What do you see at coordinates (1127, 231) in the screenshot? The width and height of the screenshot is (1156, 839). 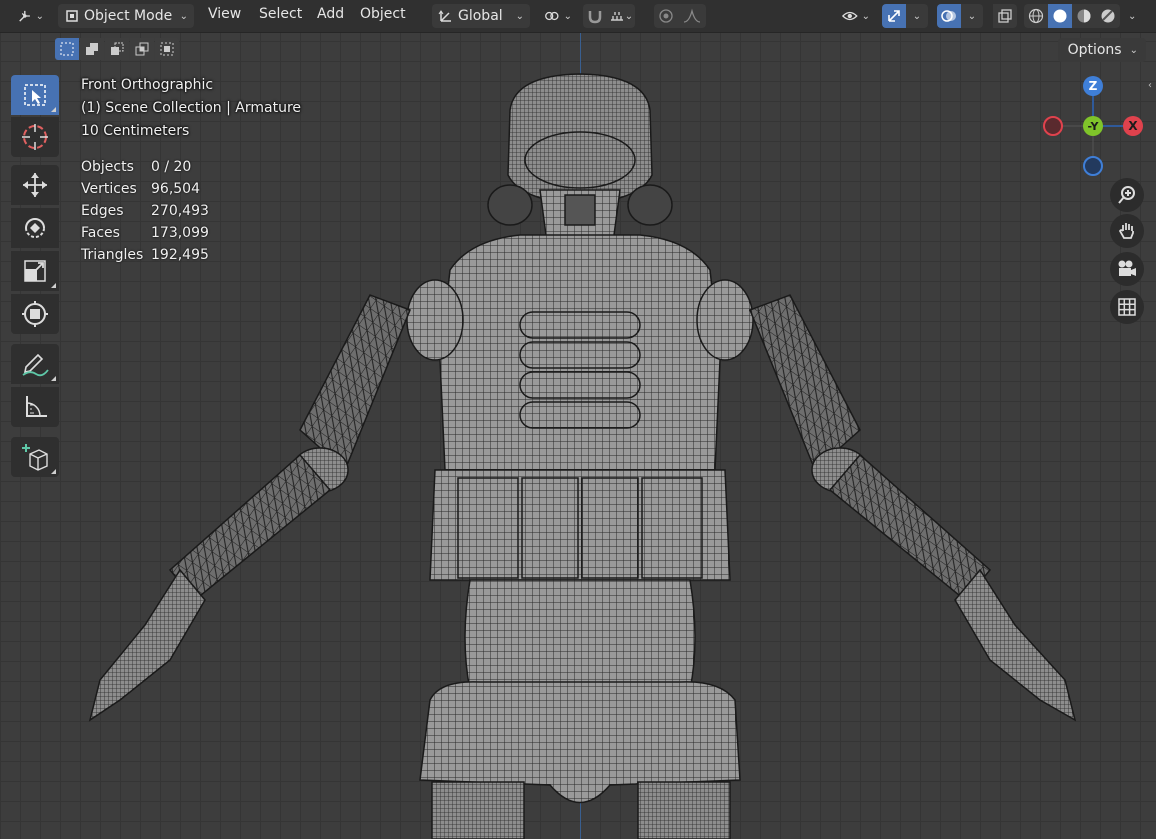 I see `pan-button` at bounding box center [1127, 231].